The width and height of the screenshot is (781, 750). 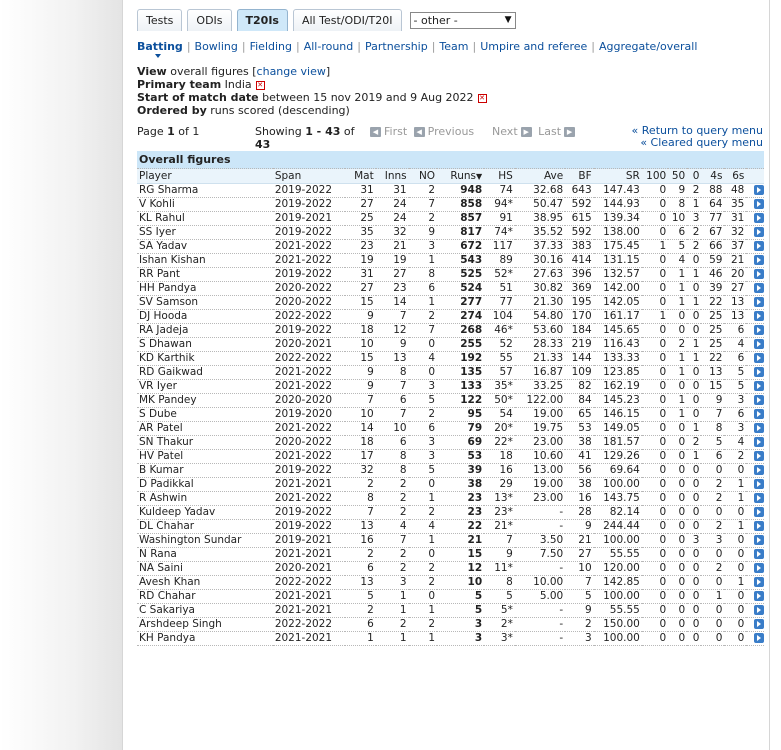 I want to click on col-sr: SR, so click(x=617, y=176).